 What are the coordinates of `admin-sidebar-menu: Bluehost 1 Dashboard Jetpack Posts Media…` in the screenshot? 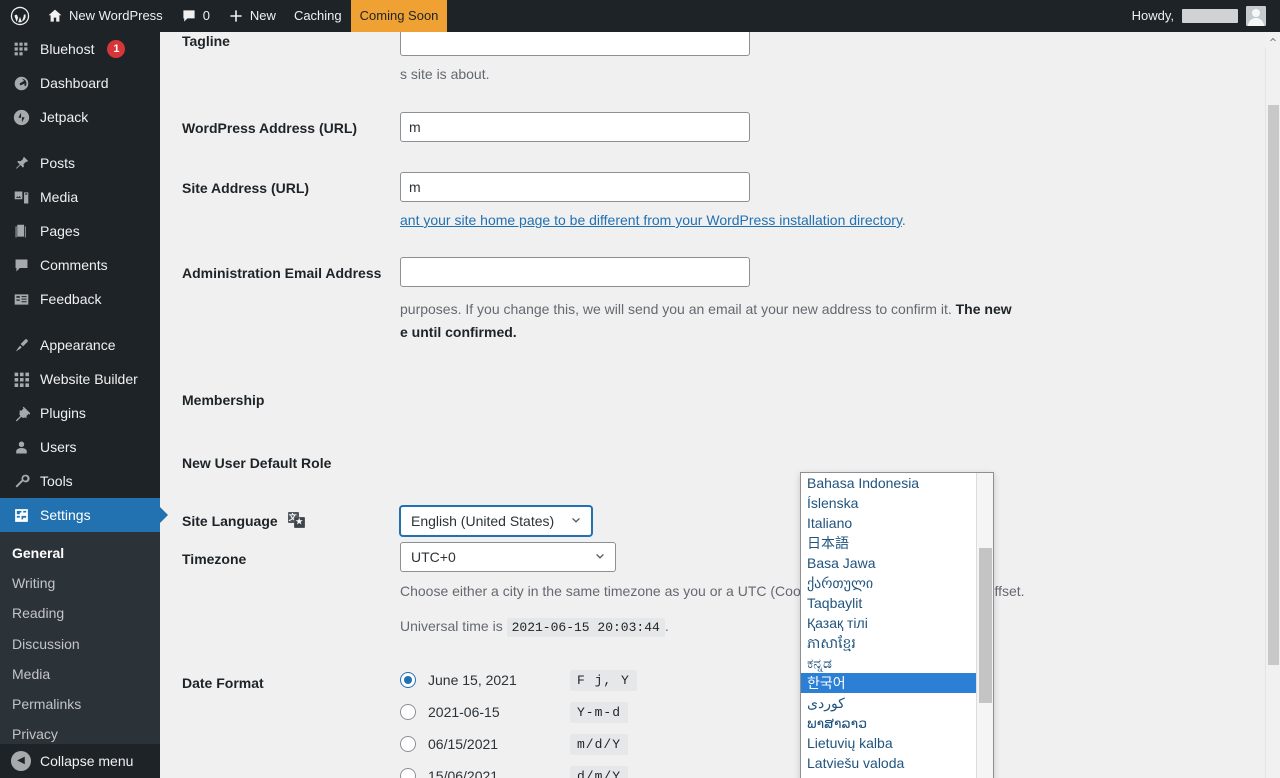 It's located at (84, 405).